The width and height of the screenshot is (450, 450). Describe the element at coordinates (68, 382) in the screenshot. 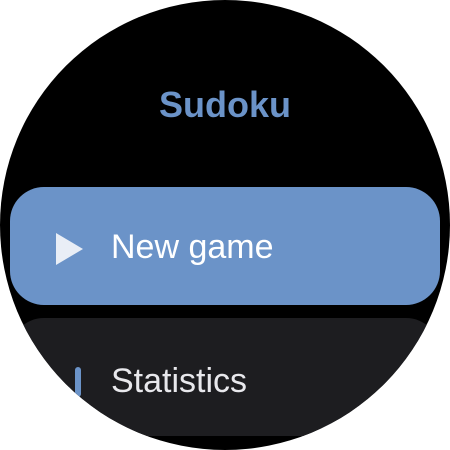

I see `bar-chart-icon` at that location.